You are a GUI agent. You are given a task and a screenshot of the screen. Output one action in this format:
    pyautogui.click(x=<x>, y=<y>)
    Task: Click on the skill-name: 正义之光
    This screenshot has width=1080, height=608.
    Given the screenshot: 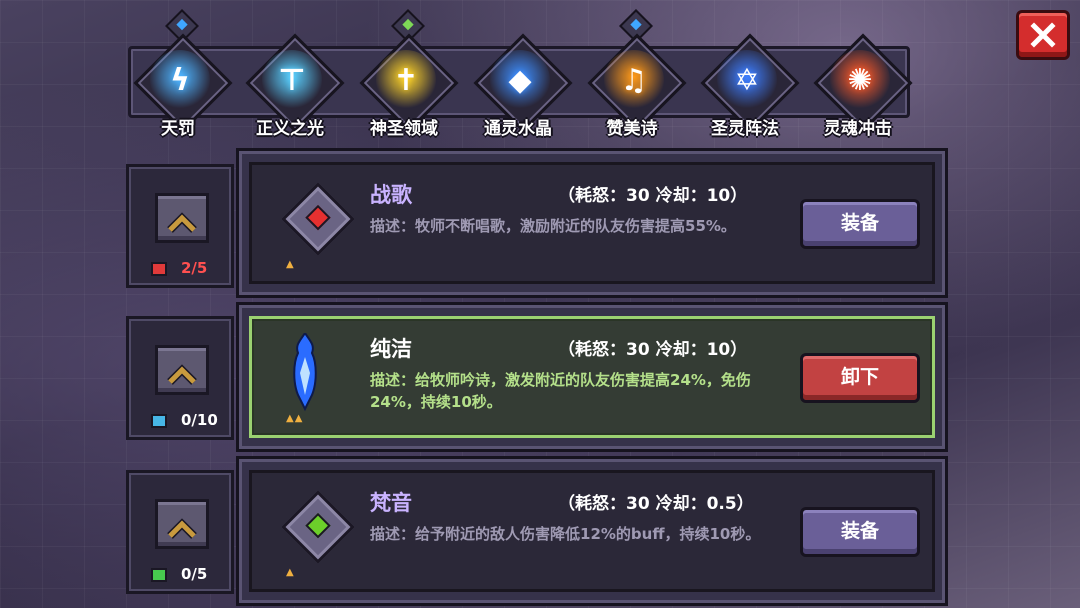 What is the action you would take?
    pyautogui.click(x=290, y=129)
    